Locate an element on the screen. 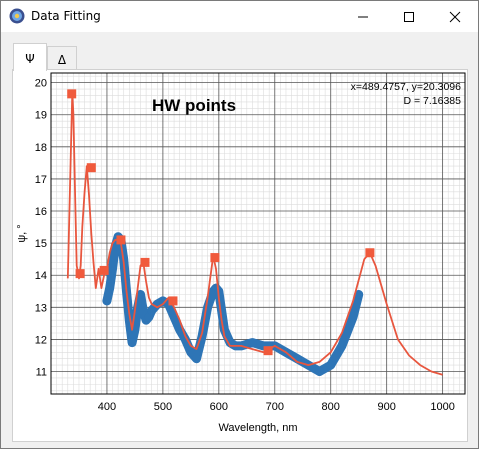 The height and width of the screenshot is (449, 479). x-tick-label: 700 is located at coordinates (275, 407).